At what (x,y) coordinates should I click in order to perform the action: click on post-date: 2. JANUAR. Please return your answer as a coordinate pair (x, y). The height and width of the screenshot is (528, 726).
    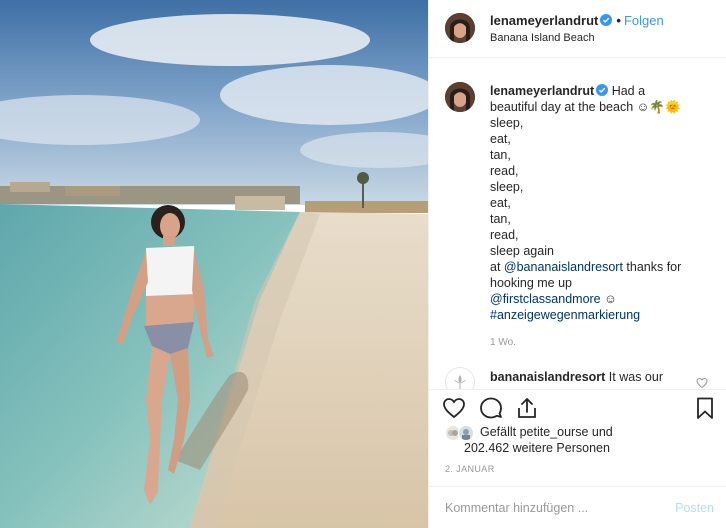
    Looking at the image, I should click on (470, 469).